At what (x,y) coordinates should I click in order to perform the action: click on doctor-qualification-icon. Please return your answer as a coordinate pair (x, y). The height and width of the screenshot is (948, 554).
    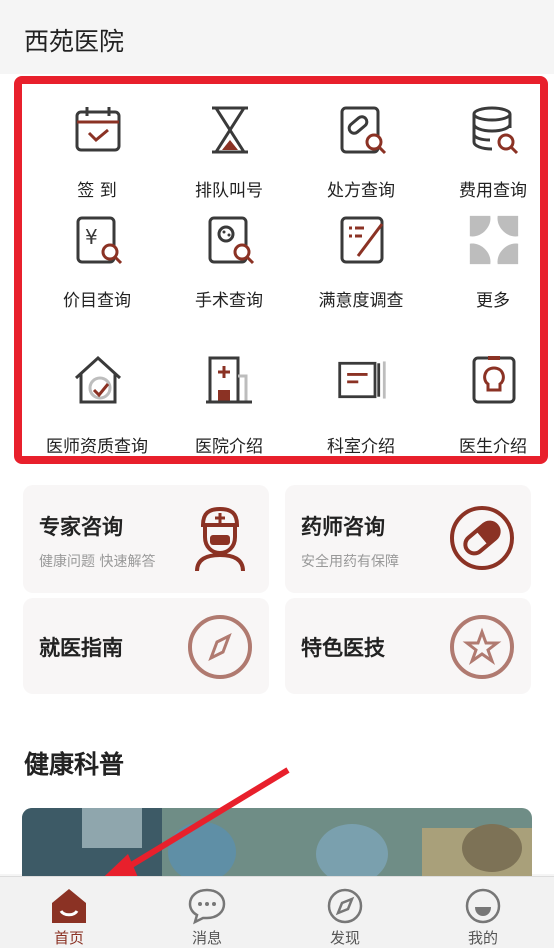
    Looking at the image, I should click on (98, 379).